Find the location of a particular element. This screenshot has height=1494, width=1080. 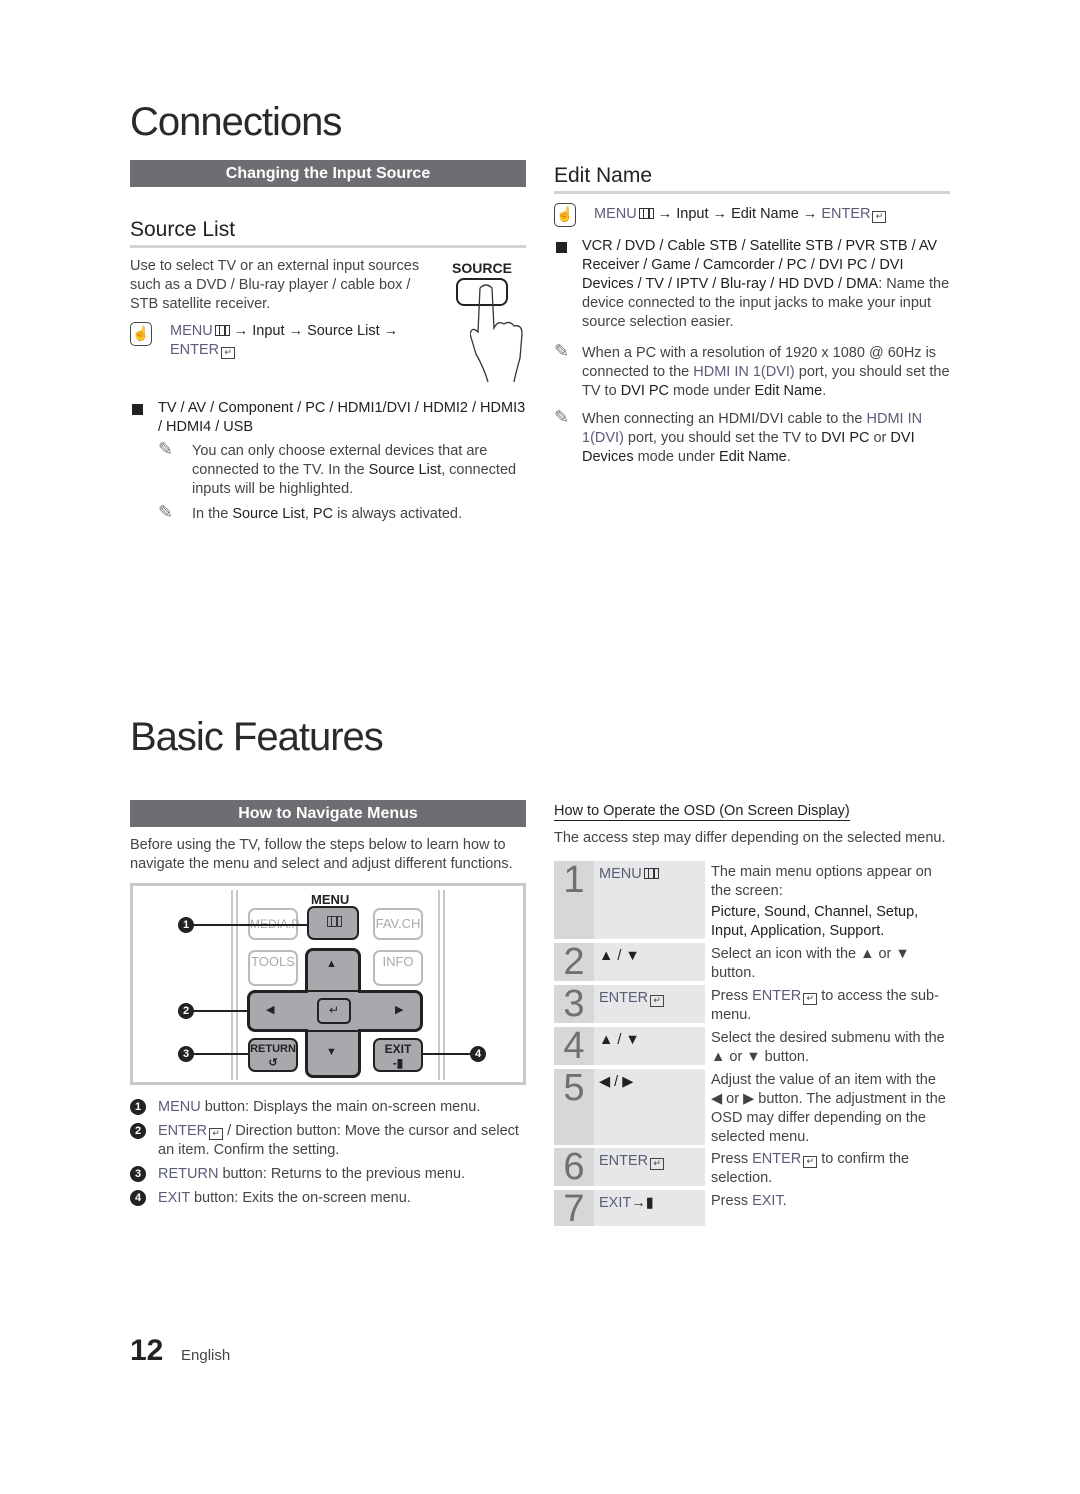

callout-1: 1 is located at coordinates (186, 925).